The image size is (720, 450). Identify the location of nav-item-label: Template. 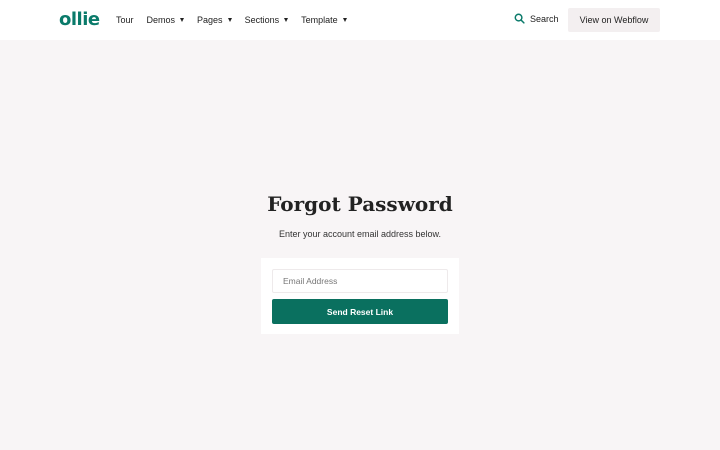
(319, 20).